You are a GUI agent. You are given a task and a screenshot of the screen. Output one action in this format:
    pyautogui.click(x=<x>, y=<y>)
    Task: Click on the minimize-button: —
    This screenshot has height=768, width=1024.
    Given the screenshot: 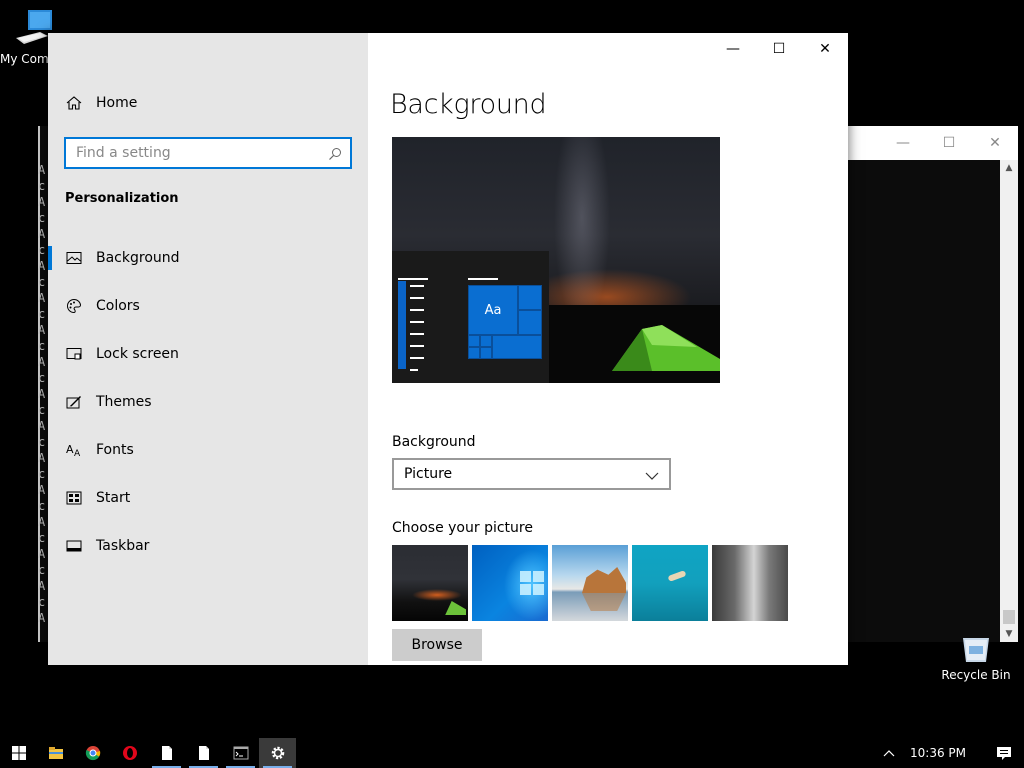 What is the action you would take?
    pyautogui.click(x=733, y=49)
    